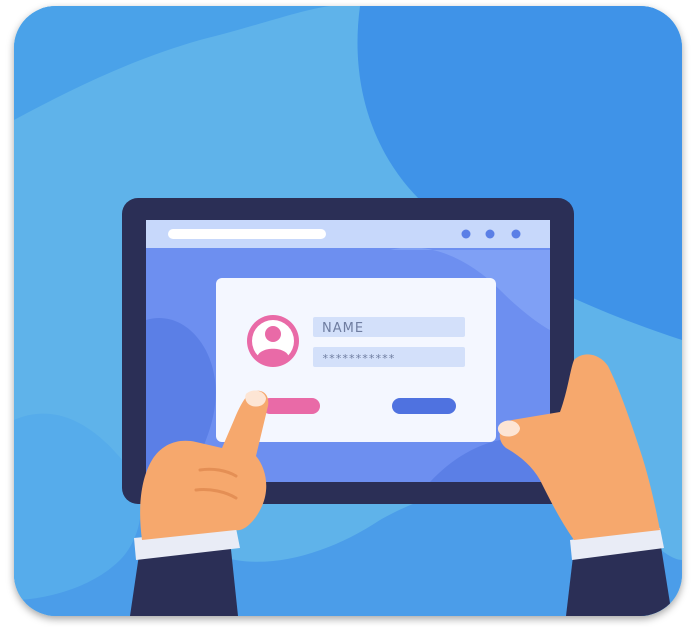  Describe the element at coordinates (348, 234) in the screenshot. I see `browser-bar` at that location.